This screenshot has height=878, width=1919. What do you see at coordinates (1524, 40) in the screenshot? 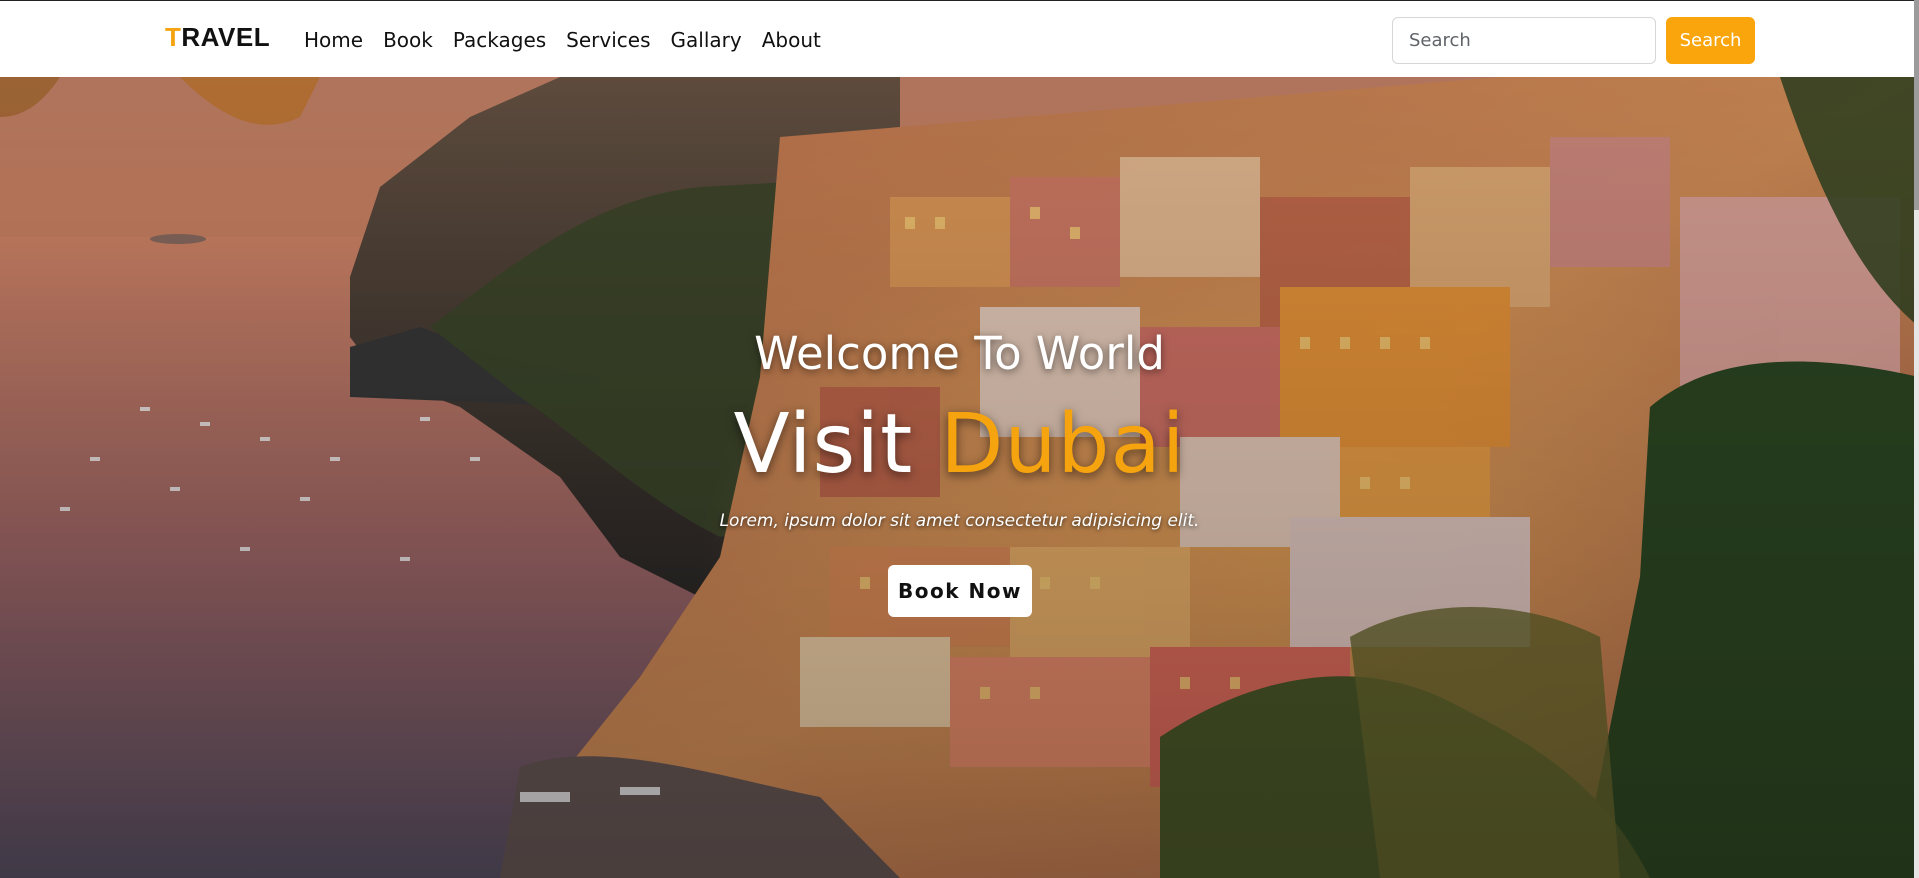
I see `search-input` at bounding box center [1524, 40].